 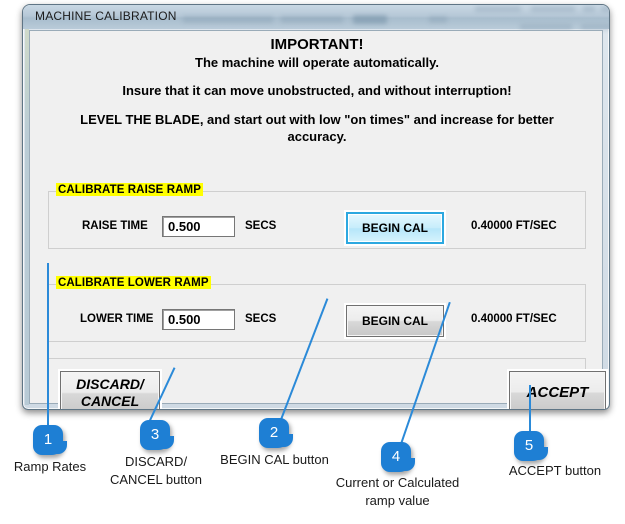 What do you see at coordinates (198, 319) in the screenshot?
I see `lower-time-input` at bounding box center [198, 319].